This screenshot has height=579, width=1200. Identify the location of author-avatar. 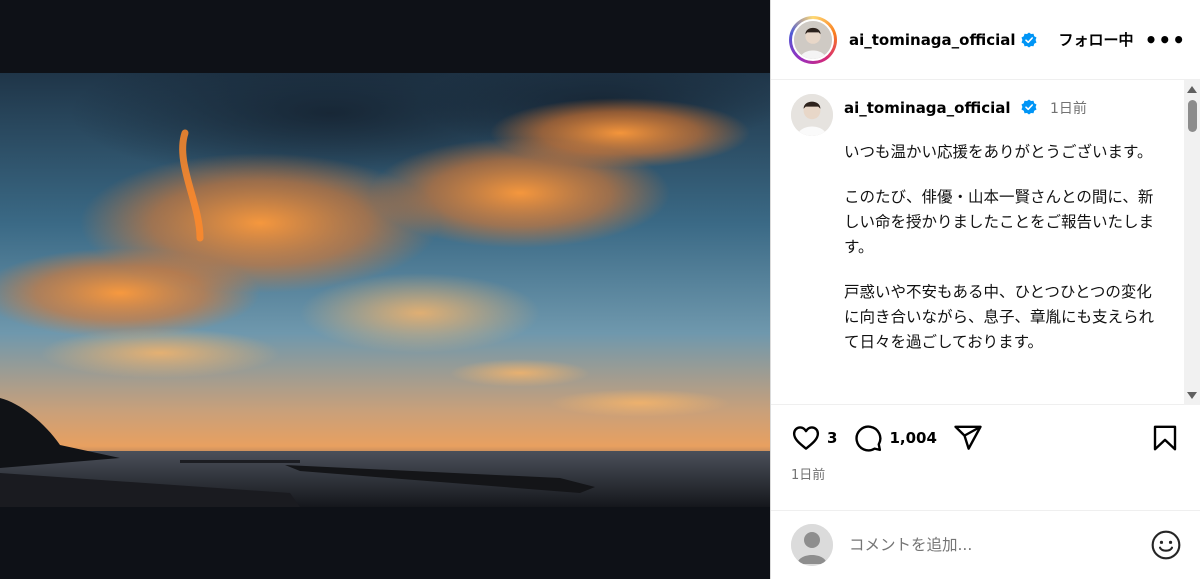
(813, 39).